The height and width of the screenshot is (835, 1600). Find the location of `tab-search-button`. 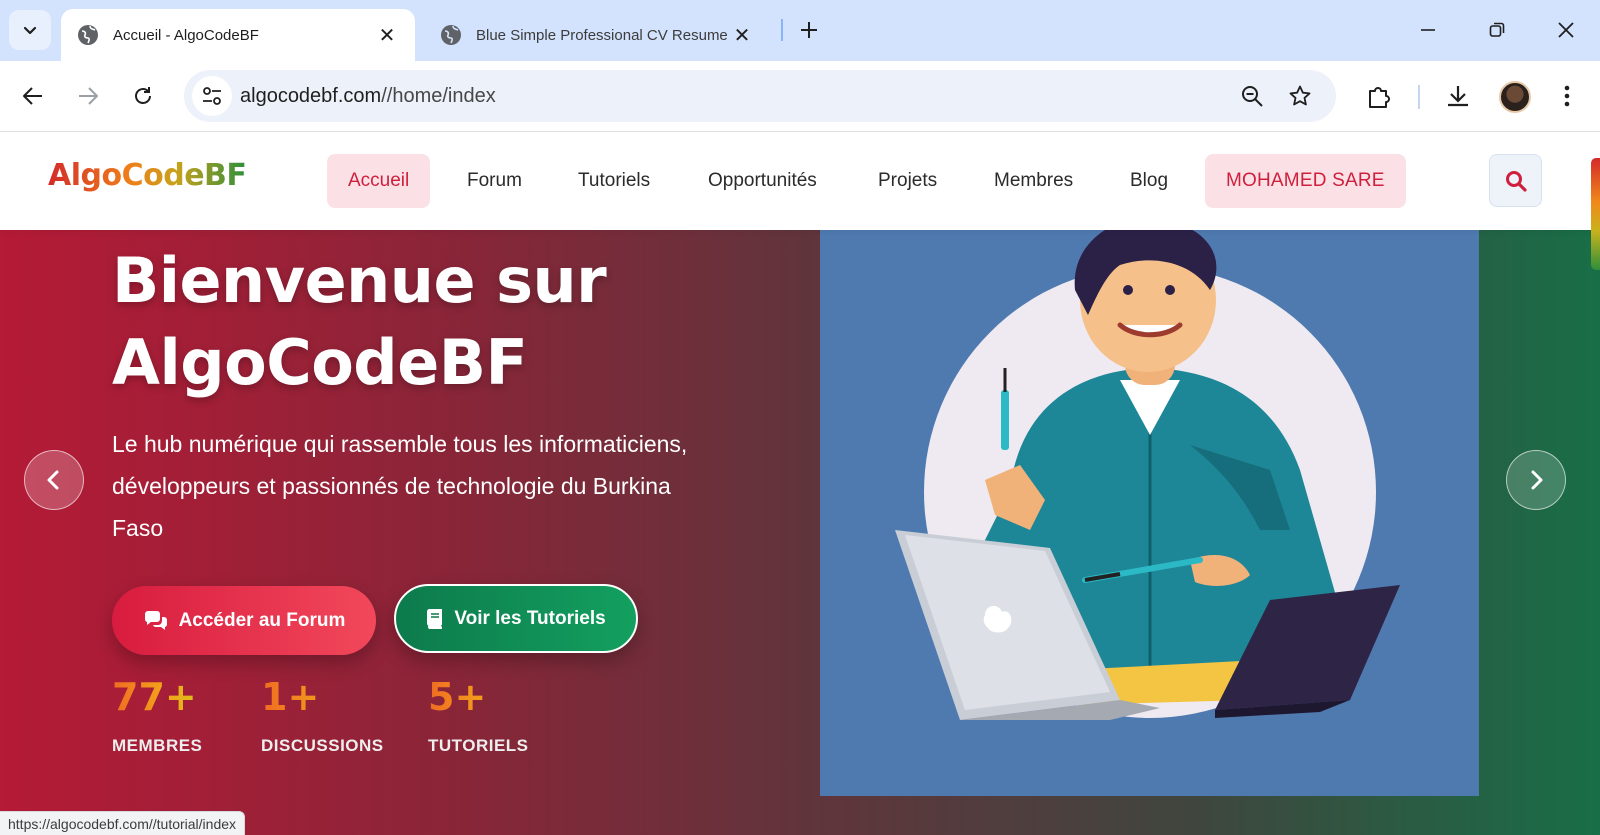

tab-search-button is located at coordinates (30, 30).